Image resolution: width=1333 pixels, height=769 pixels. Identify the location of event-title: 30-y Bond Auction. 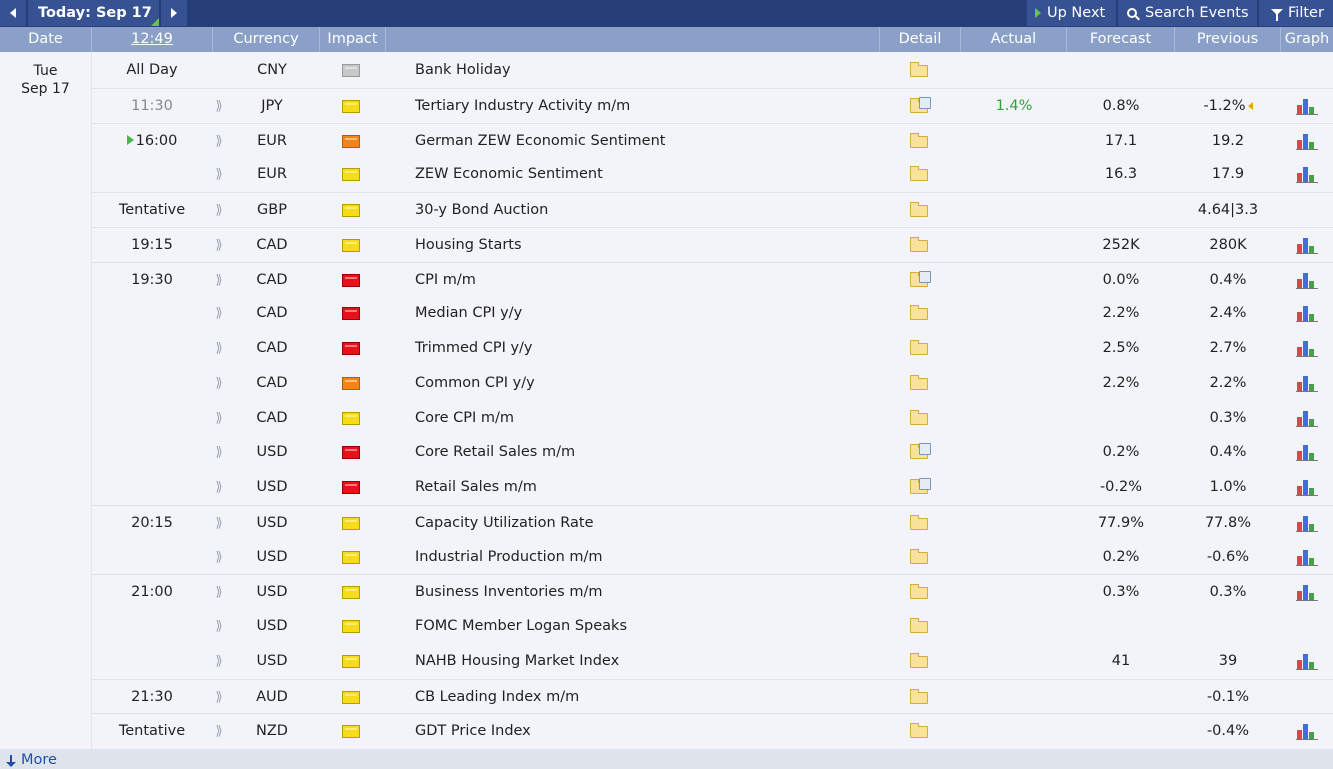
(481, 210).